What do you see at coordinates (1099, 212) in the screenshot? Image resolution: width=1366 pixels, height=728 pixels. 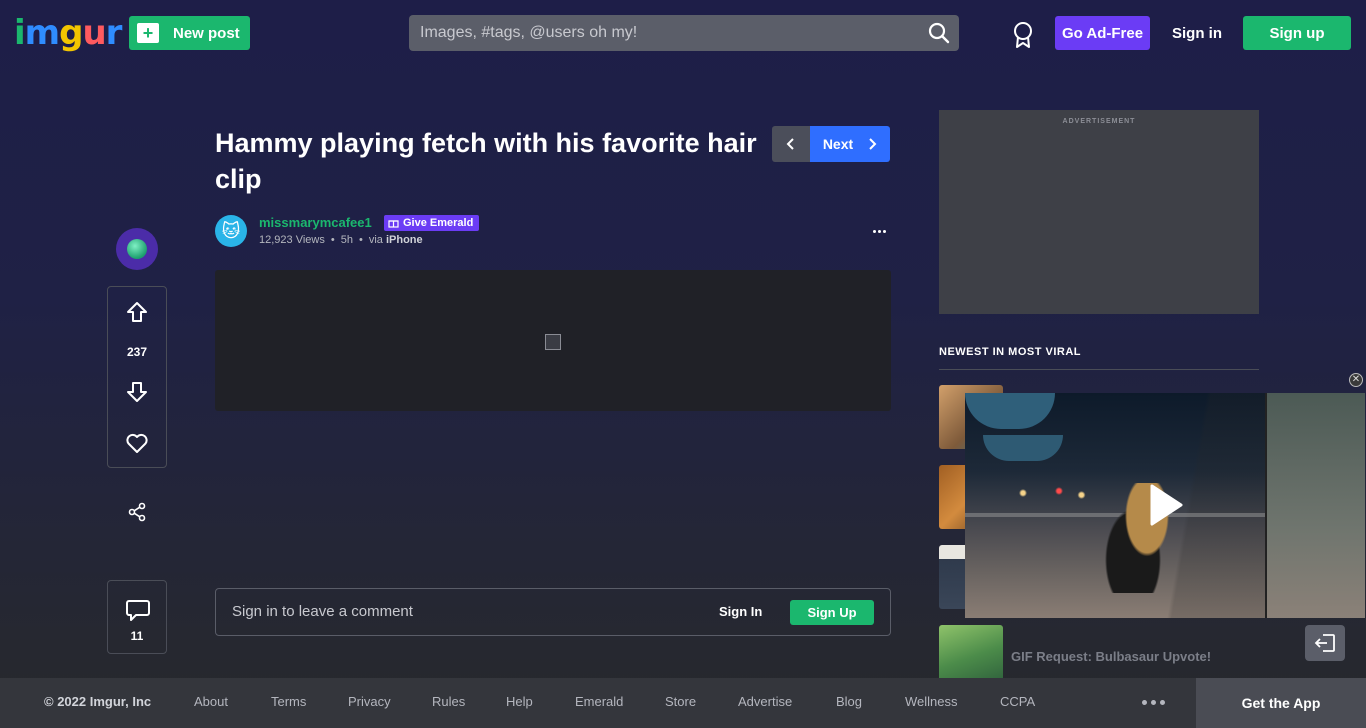 I see `advertisement: ADVERTISEMENT` at bounding box center [1099, 212].